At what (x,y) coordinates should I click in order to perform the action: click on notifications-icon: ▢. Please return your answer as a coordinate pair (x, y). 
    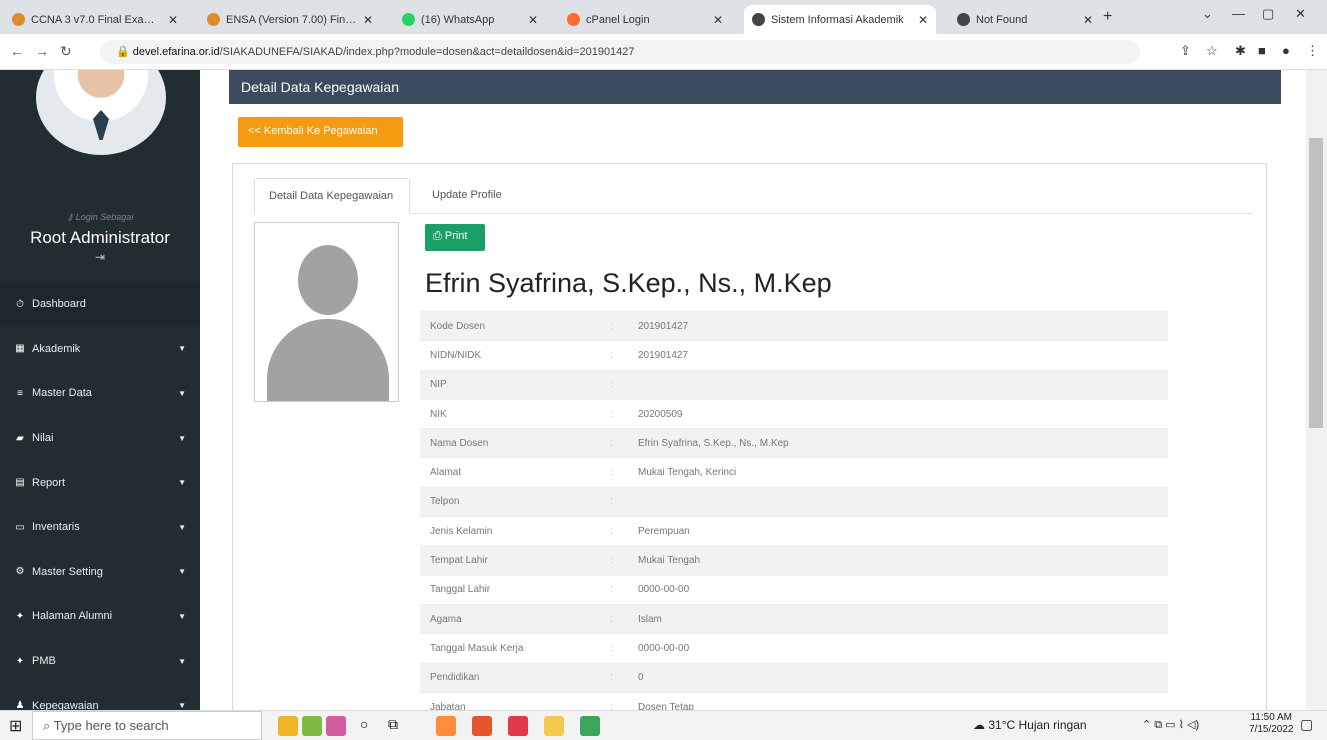
    Looking at the image, I should click on (1306, 724).